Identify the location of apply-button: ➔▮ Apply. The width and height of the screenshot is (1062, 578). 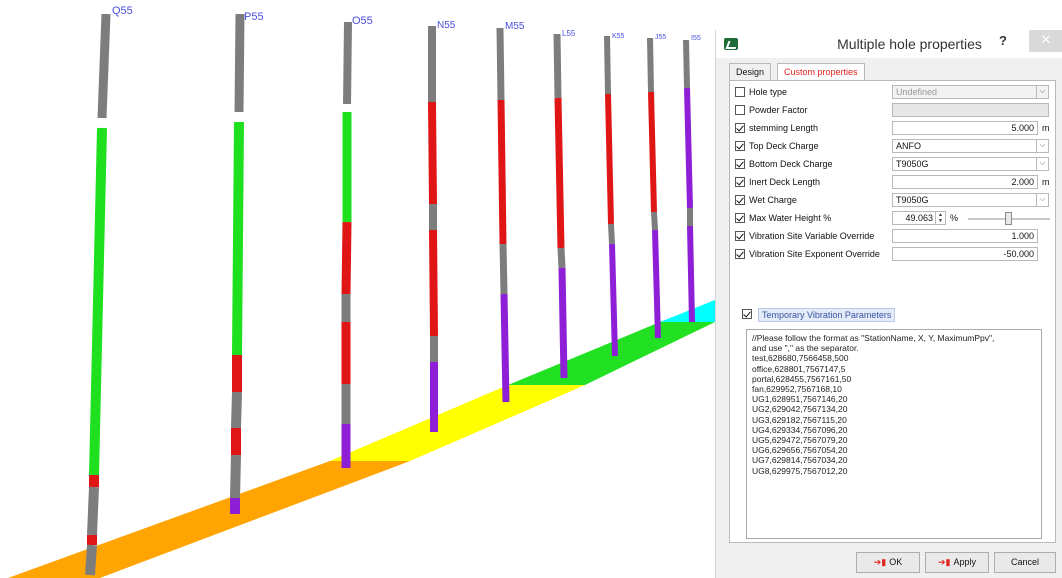
(957, 562).